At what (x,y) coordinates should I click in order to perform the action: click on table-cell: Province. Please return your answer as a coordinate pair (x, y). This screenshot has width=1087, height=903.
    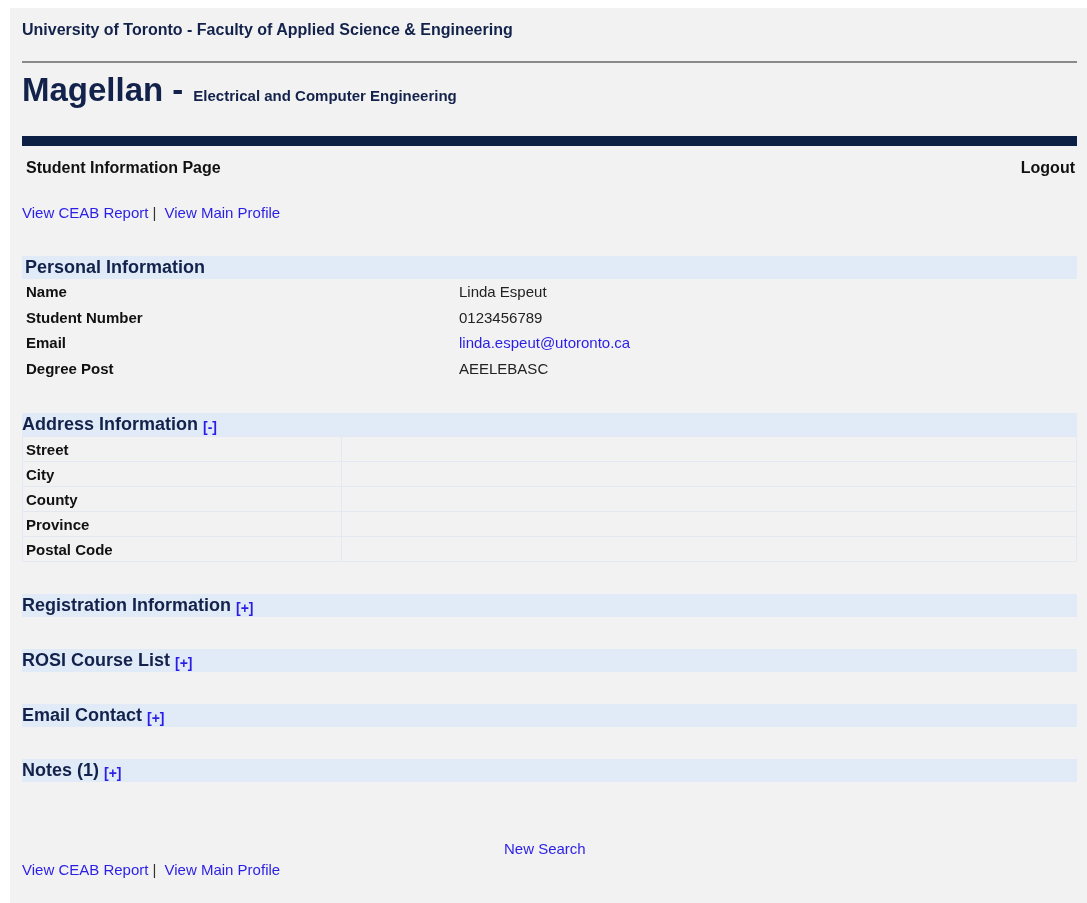
    Looking at the image, I should click on (182, 524).